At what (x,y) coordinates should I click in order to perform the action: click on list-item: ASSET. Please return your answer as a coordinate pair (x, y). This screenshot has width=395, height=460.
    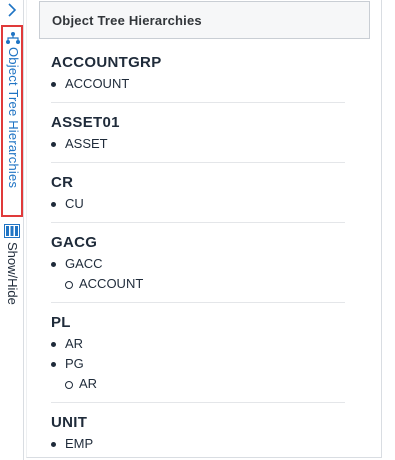
    Looking at the image, I should click on (198, 144).